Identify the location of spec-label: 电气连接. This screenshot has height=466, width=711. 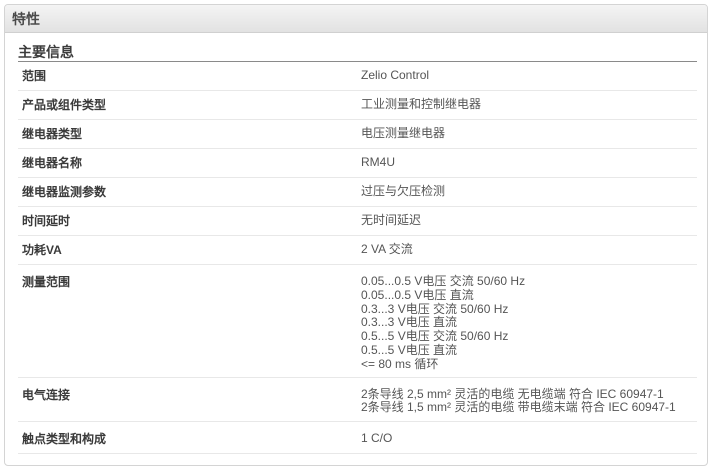
(46, 394).